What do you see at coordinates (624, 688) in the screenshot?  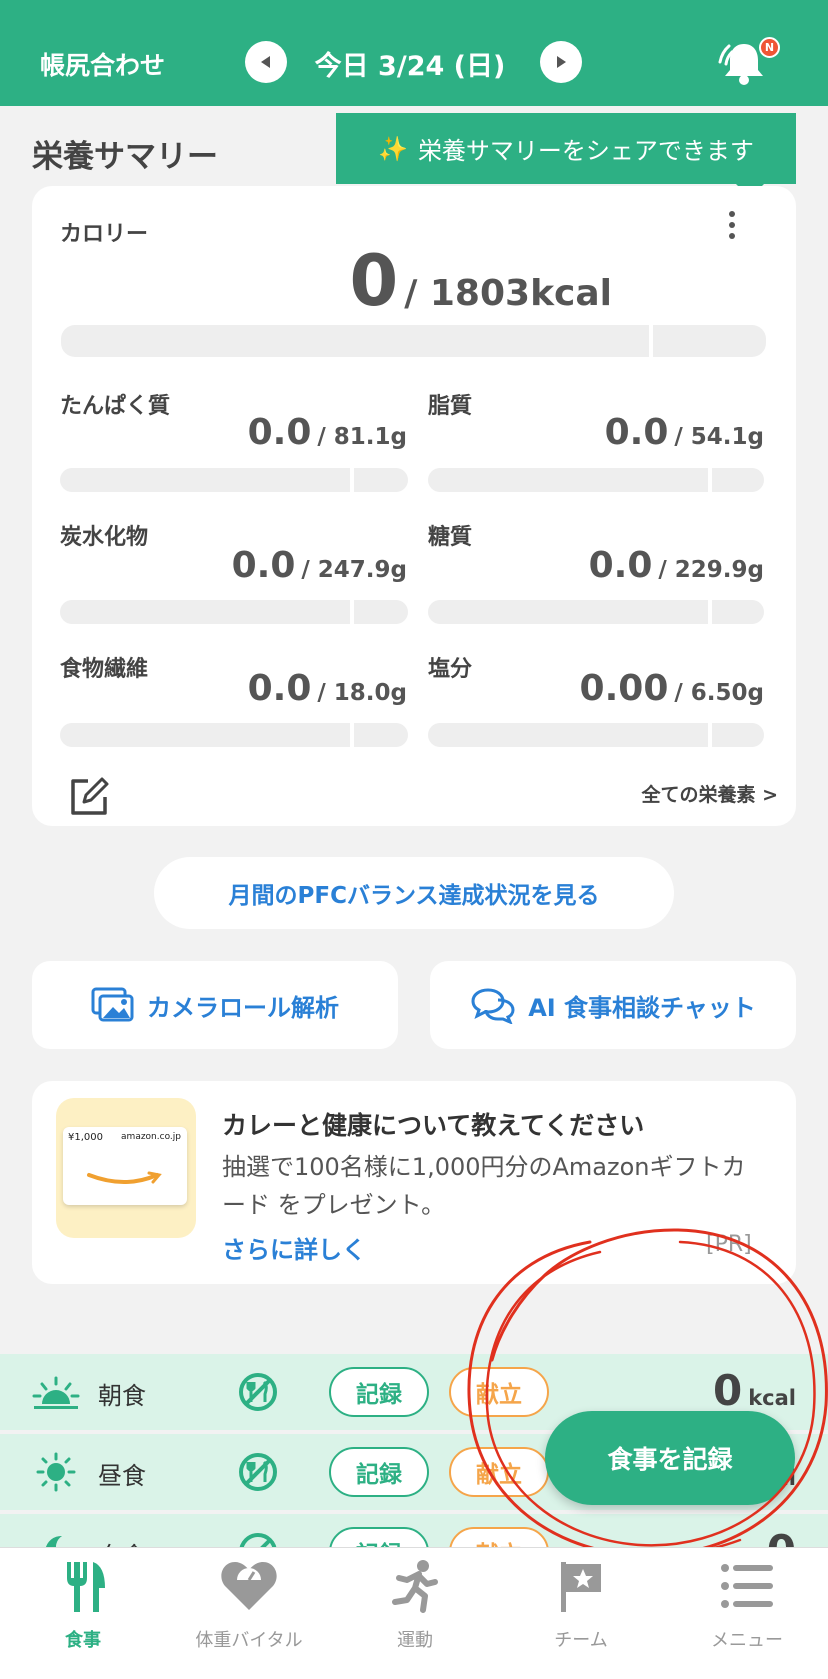 I see `salt-value: 0.00` at bounding box center [624, 688].